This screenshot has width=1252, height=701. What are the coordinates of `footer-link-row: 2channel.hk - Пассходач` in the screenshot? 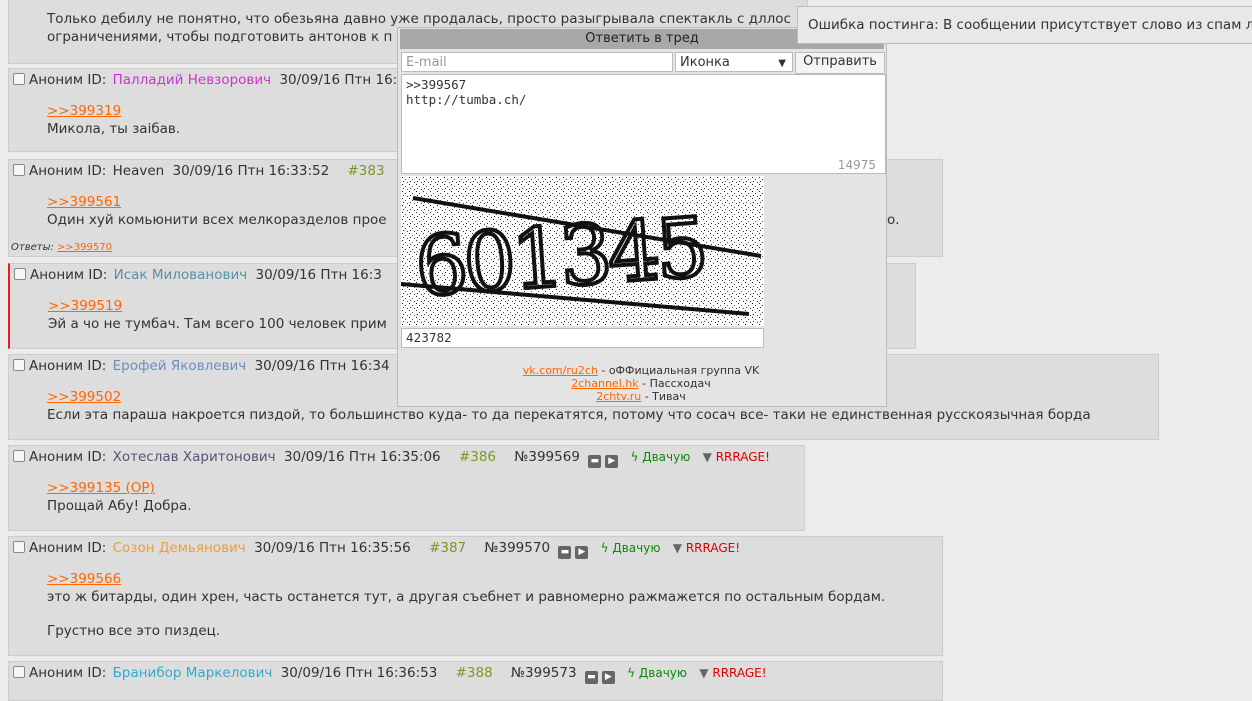 It's located at (641, 383).